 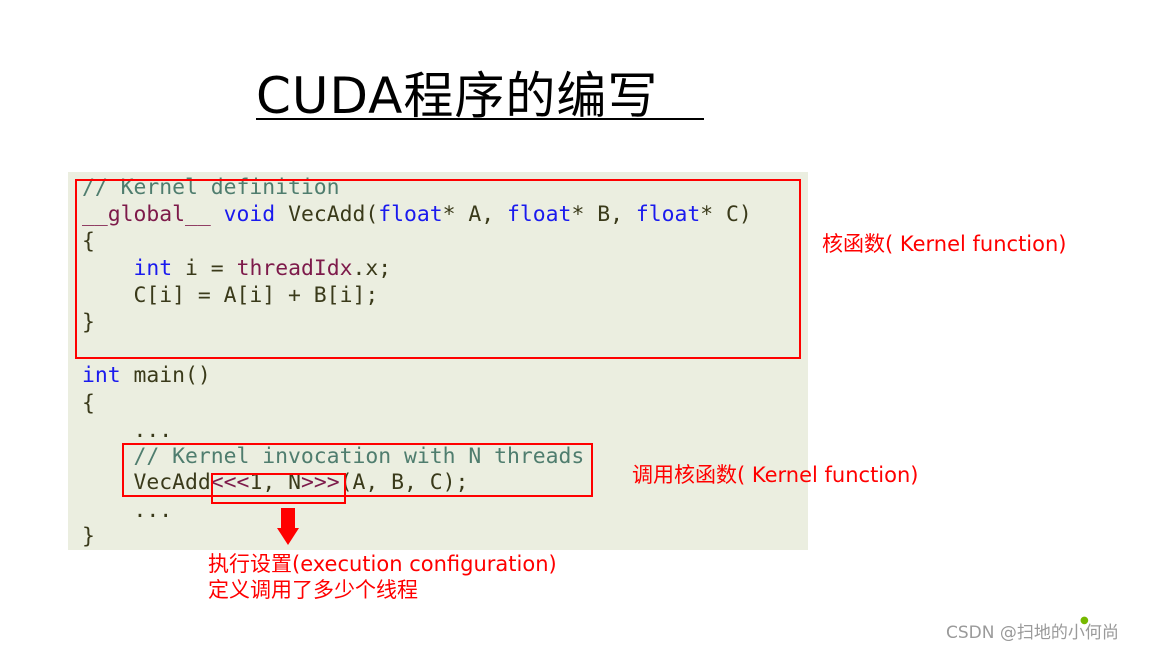 What do you see at coordinates (944, 244) in the screenshot?
I see `kernel-function-label: 核函数( Kernel function)` at bounding box center [944, 244].